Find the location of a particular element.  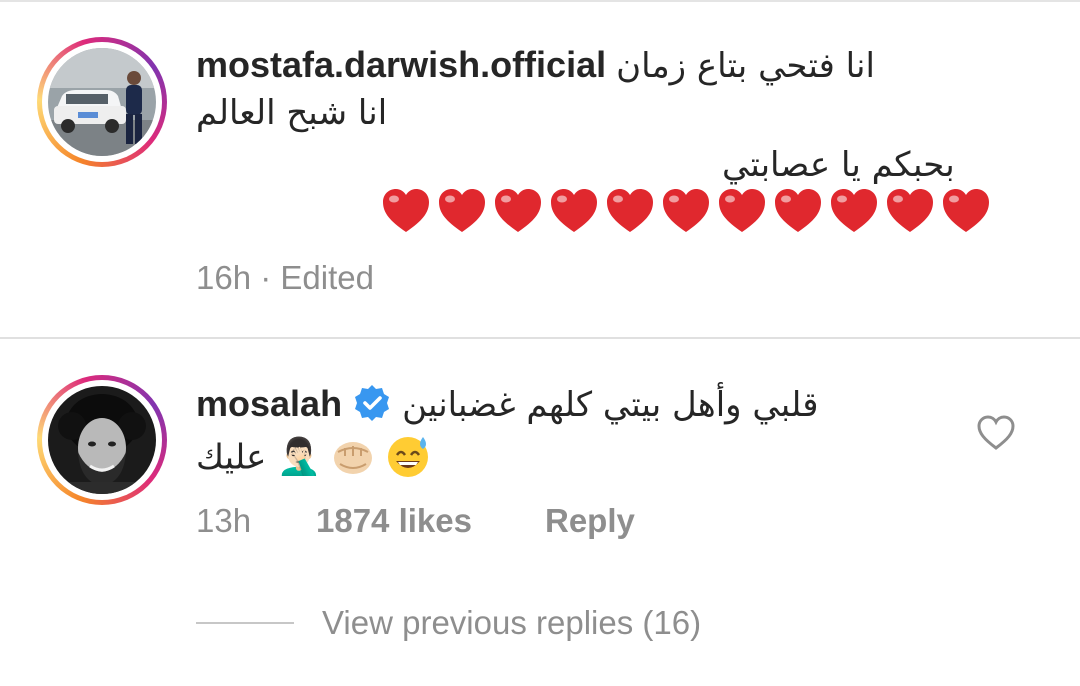

sweat-smile-emoji-icon is located at coordinates (408, 457).